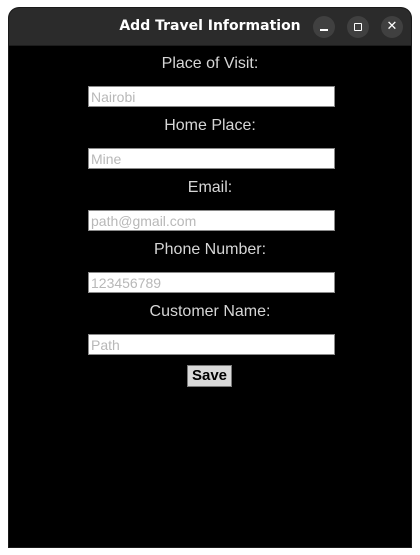  Describe the element at coordinates (209, 376) in the screenshot. I see `save-button: Save` at that location.